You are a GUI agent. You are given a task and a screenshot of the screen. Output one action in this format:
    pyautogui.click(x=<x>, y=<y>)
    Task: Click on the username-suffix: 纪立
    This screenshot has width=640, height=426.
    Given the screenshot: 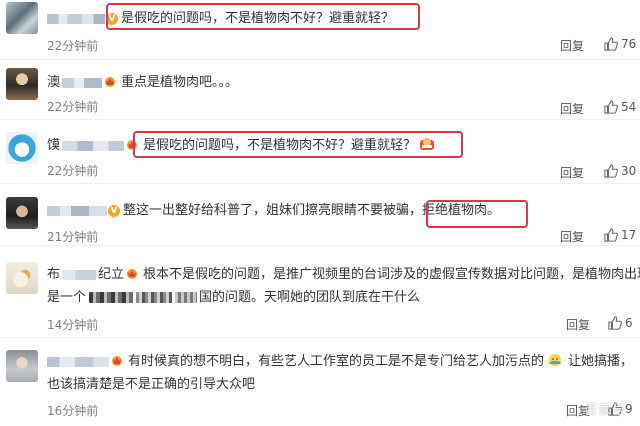 What is the action you would take?
    pyautogui.click(x=111, y=274)
    